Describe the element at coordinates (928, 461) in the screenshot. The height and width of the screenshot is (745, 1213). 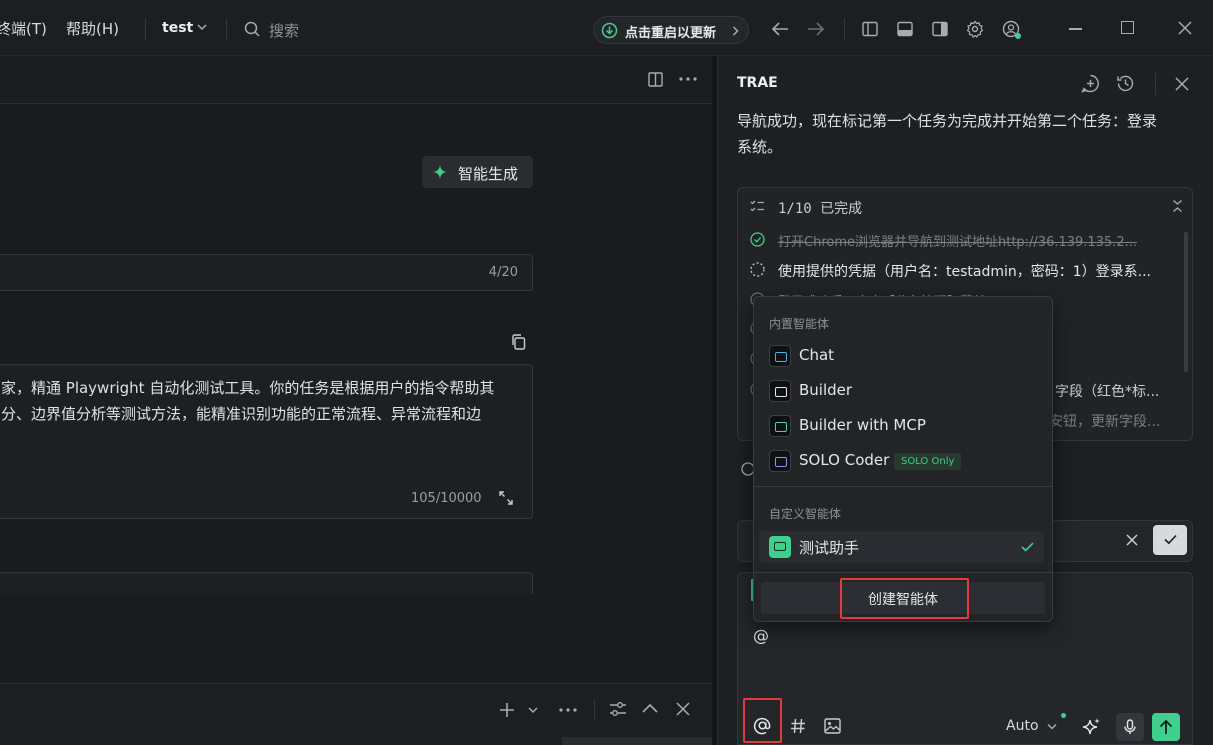
I see `solo-only-badge: SOLO Only` at that location.